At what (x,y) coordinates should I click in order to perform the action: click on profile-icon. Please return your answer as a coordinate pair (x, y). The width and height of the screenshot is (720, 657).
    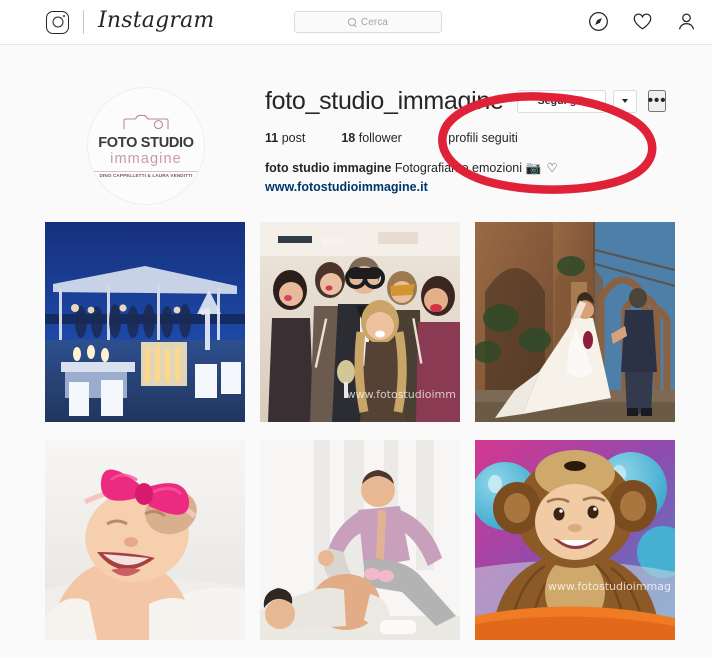
    Looking at the image, I should click on (686, 21).